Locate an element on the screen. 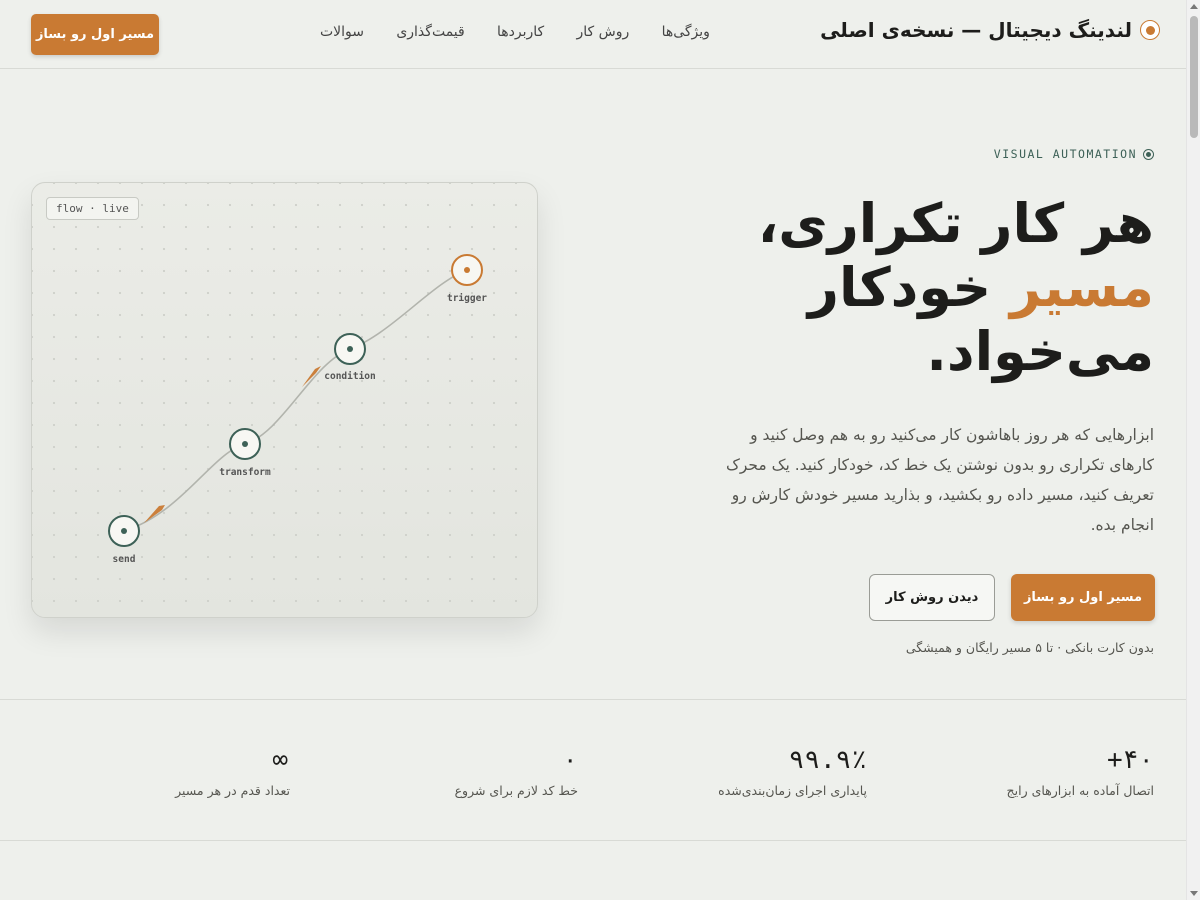  nav-item-features: ویژگی‌ها is located at coordinates (686, 32).